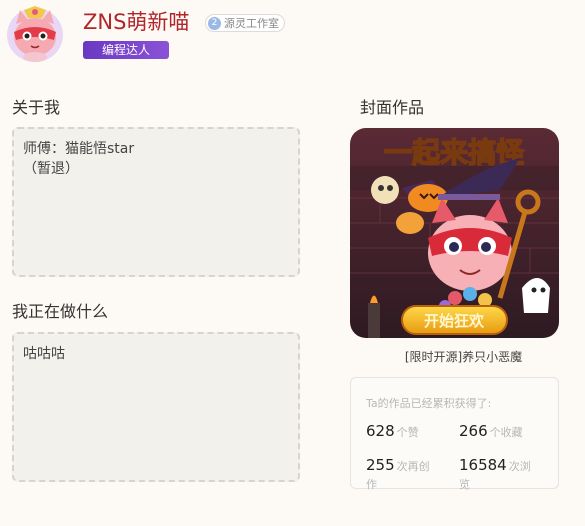 This screenshot has width=585, height=526. I want to click on views-unit-wrap: 览, so click(464, 484).